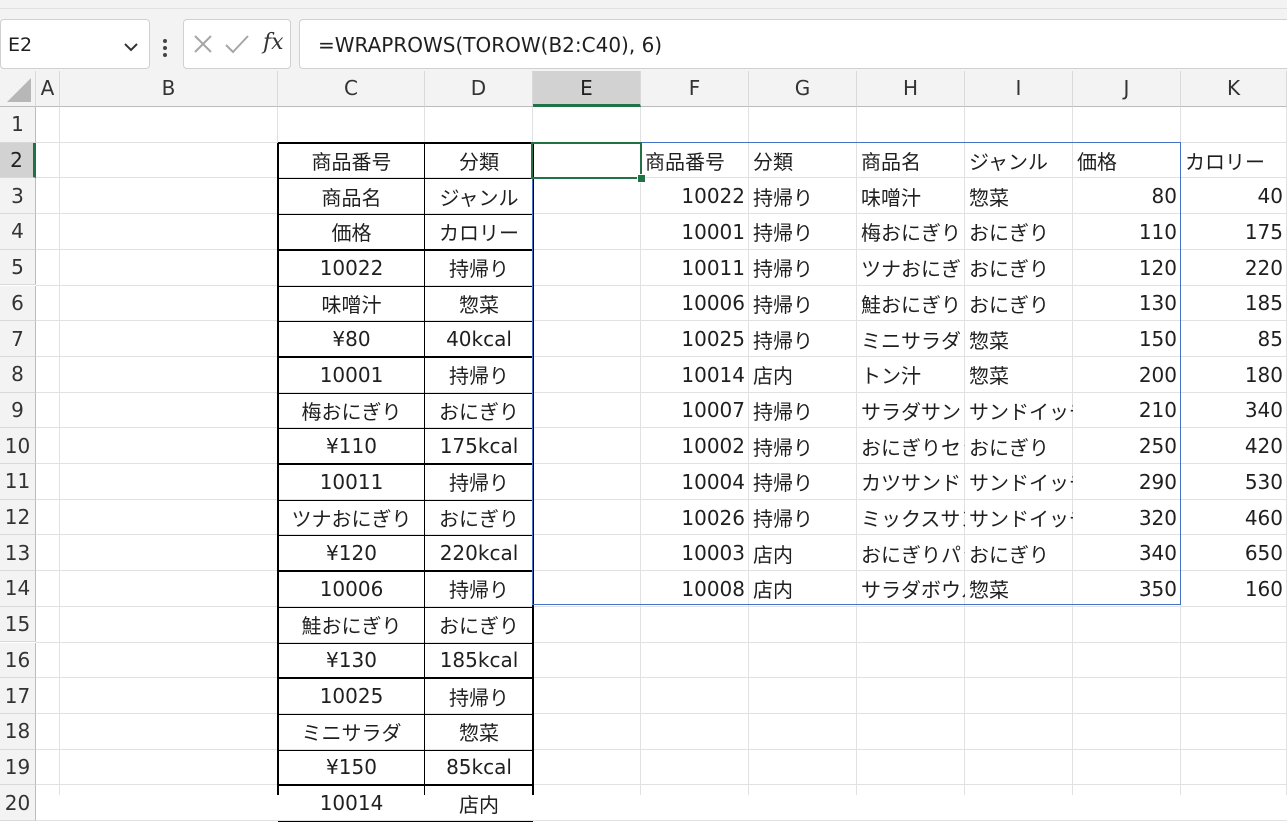 The width and height of the screenshot is (1287, 822). I want to click on result-cell: 290, so click(1127, 482).